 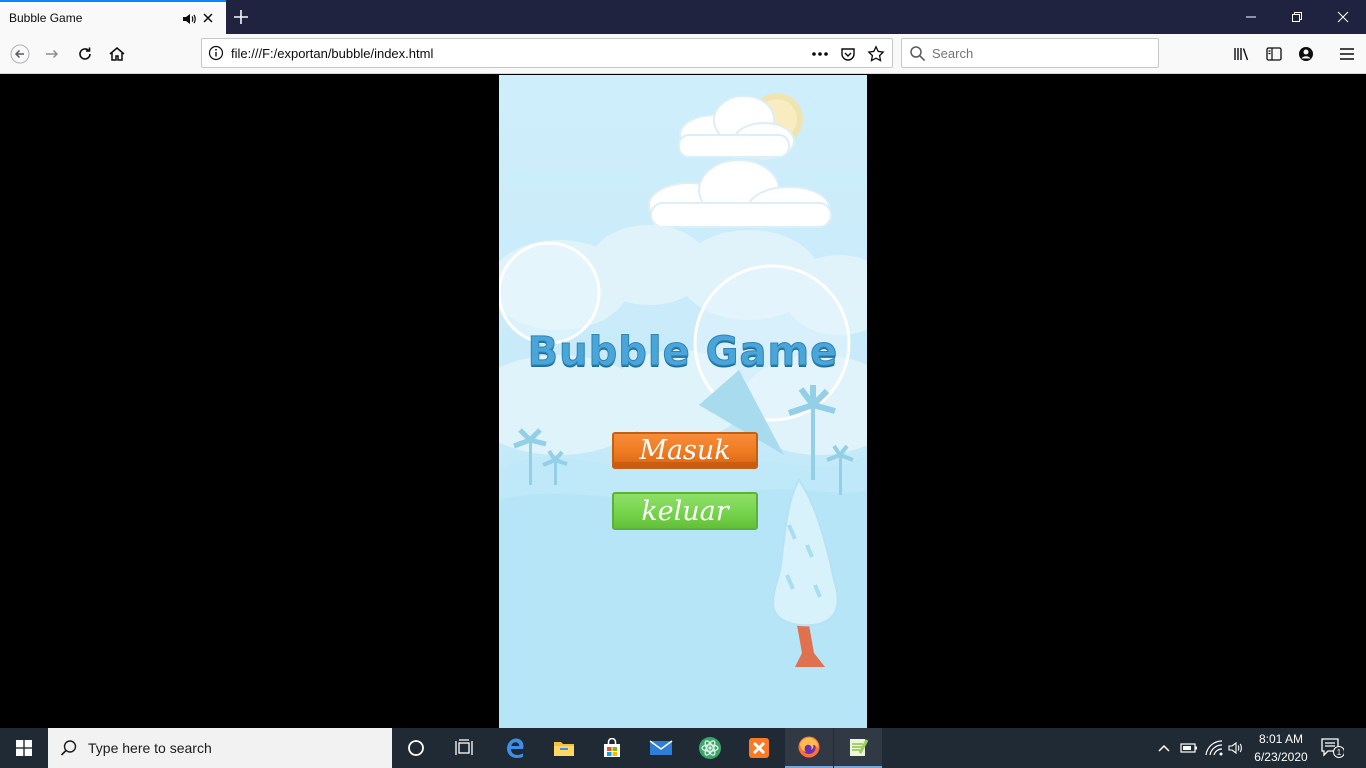 What do you see at coordinates (683, 17) in the screenshot?
I see `browser-titlebar: Bubble Game` at bounding box center [683, 17].